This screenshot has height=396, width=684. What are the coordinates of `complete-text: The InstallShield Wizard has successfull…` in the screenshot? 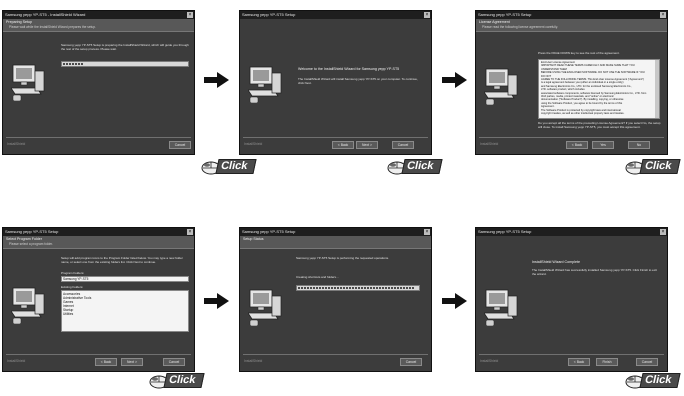 It's located at (594, 272).